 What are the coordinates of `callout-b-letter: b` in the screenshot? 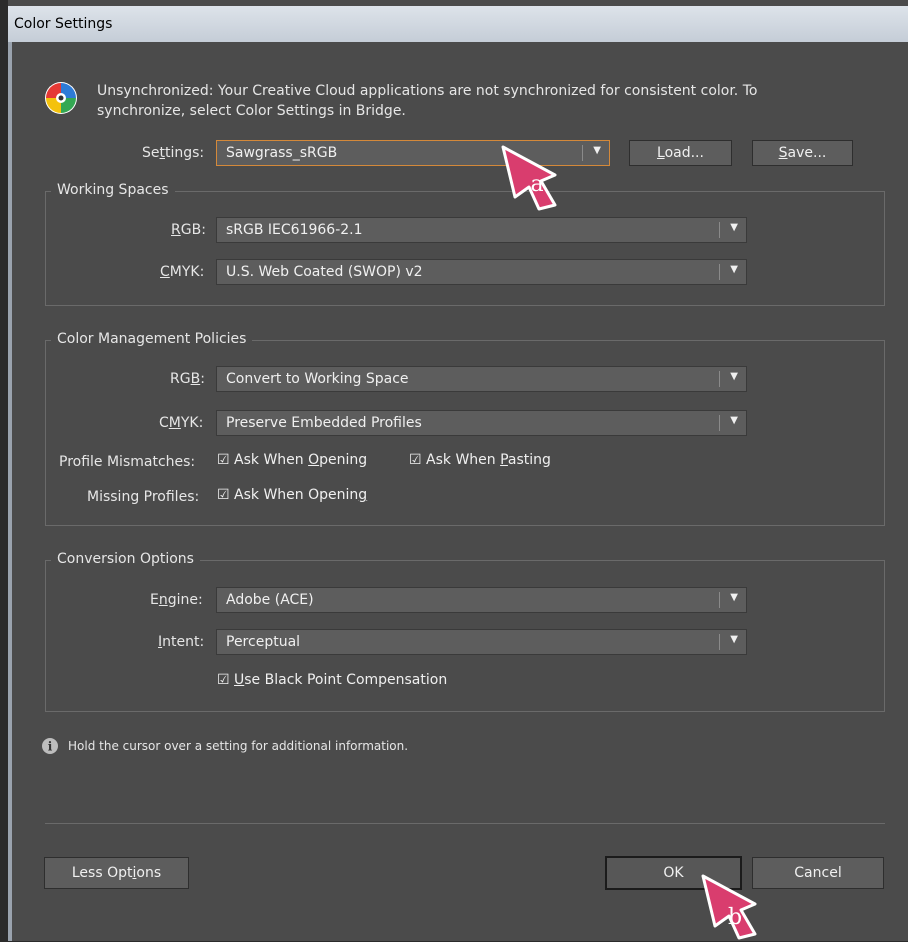 It's located at (735, 917).